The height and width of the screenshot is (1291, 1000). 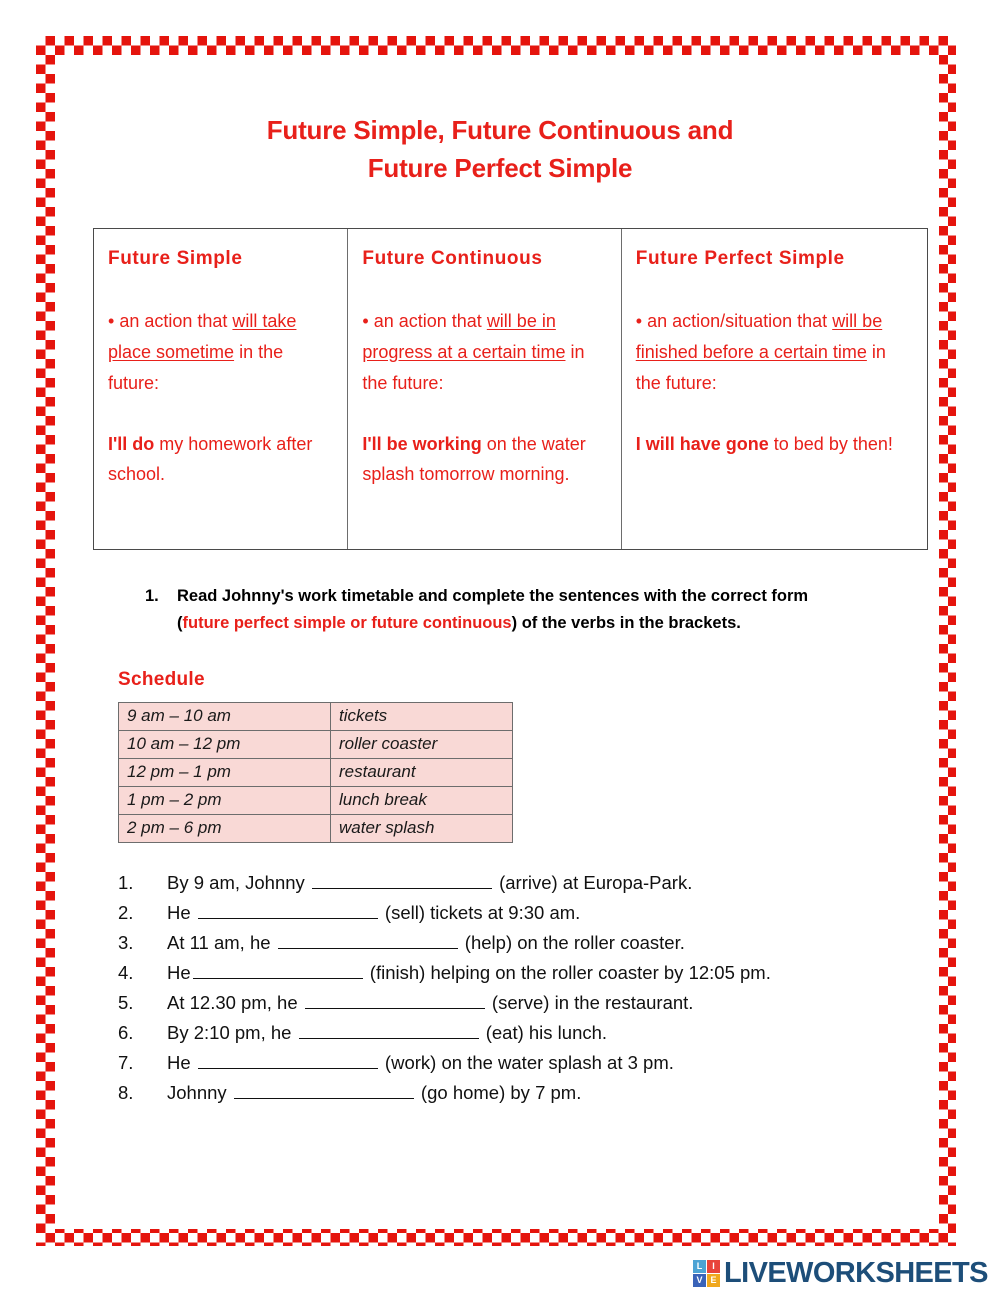 What do you see at coordinates (626, 623) in the screenshot?
I see `instruction-part-2: ) of the verbs in the brackets.` at bounding box center [626, 623].